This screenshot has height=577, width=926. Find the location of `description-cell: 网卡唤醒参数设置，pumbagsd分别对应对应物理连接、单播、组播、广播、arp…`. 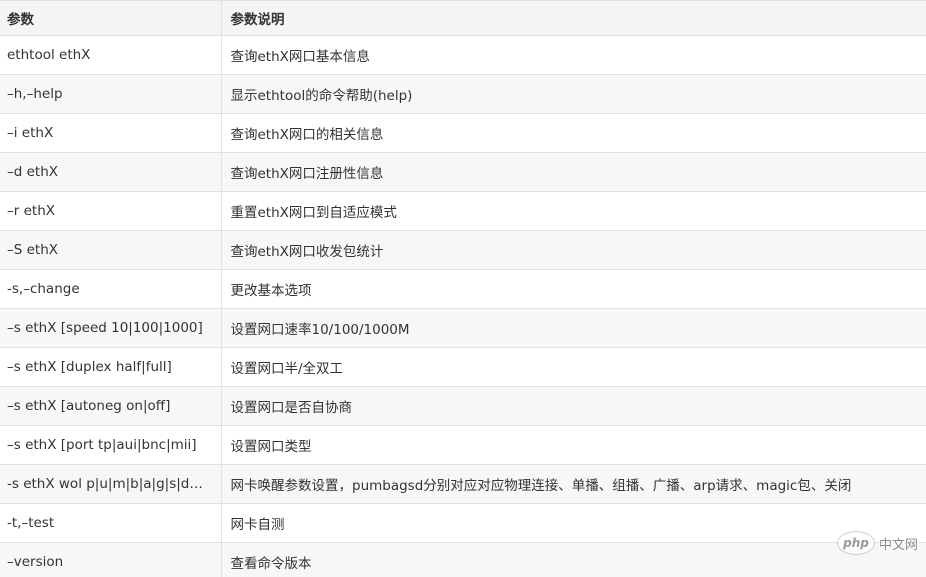

description-cell: 网卡唤醒参数设置，pumbagsd分别对应对应物理连接、单播、组播、广播、arp… is located at coordinates (573, 484).